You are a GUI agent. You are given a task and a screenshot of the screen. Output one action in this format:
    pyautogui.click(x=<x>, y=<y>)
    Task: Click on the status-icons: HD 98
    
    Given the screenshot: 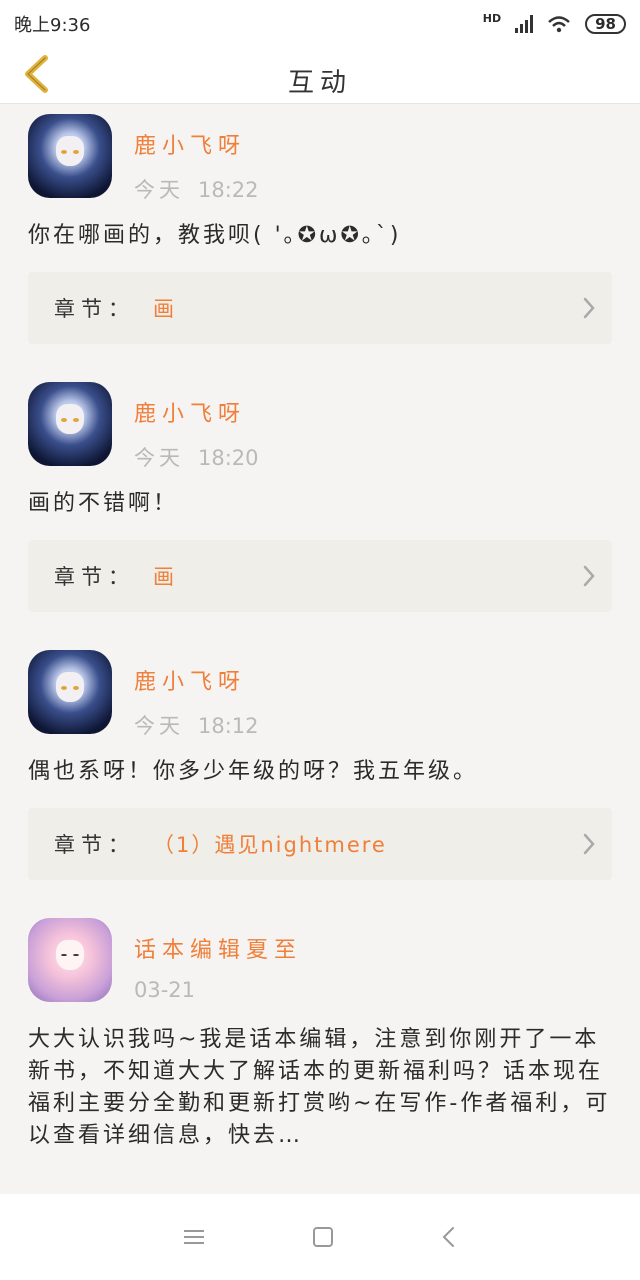 What is the action you would take?
    pyautogui.click(x=554, y=22)
    